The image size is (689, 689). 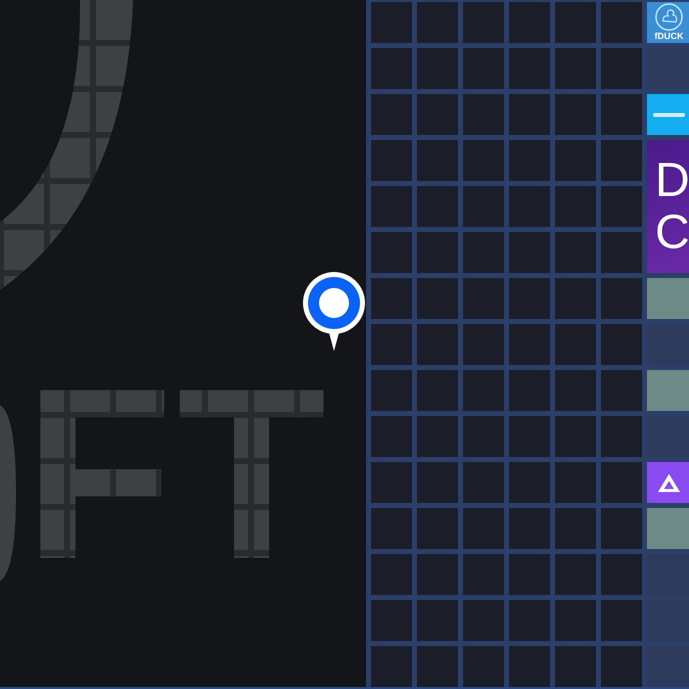 I want to click on empty-tile, so click(x=668, y=666).